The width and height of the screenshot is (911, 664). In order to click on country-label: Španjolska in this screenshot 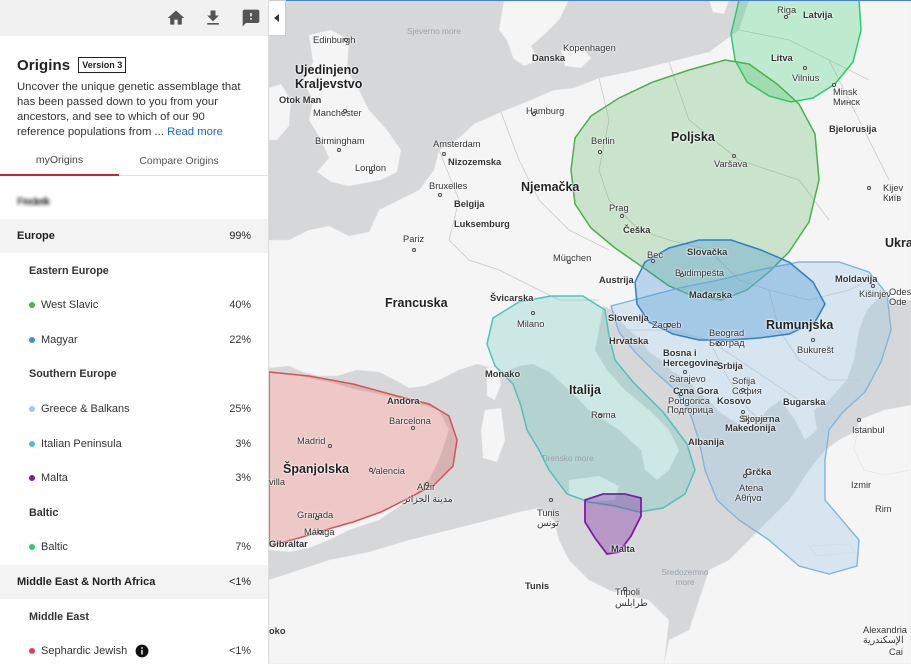, I will do `click(316, 469)`.